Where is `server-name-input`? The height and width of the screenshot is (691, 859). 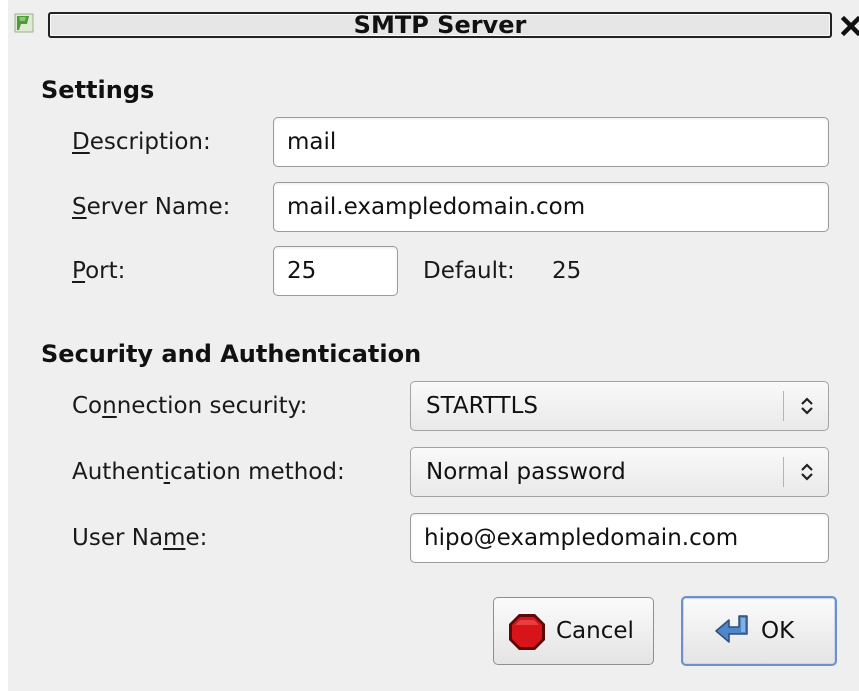
server-name-input is located at coordinates (551, 207).